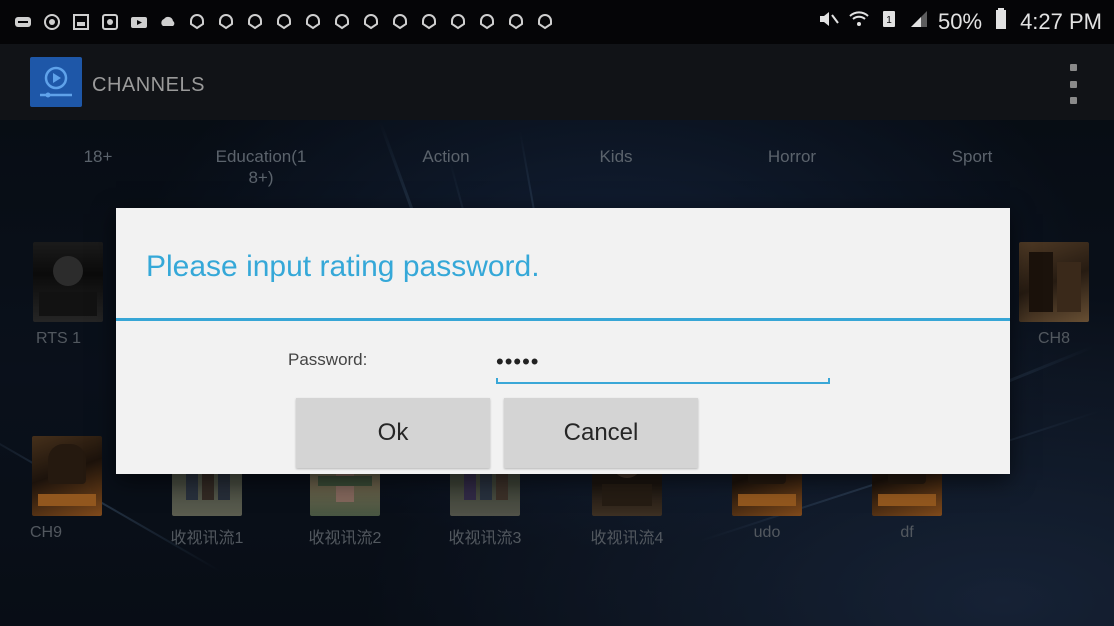 The width and height of the screenshot is (1114, 626). I want to click on cloud-icon, so click(168, 22).